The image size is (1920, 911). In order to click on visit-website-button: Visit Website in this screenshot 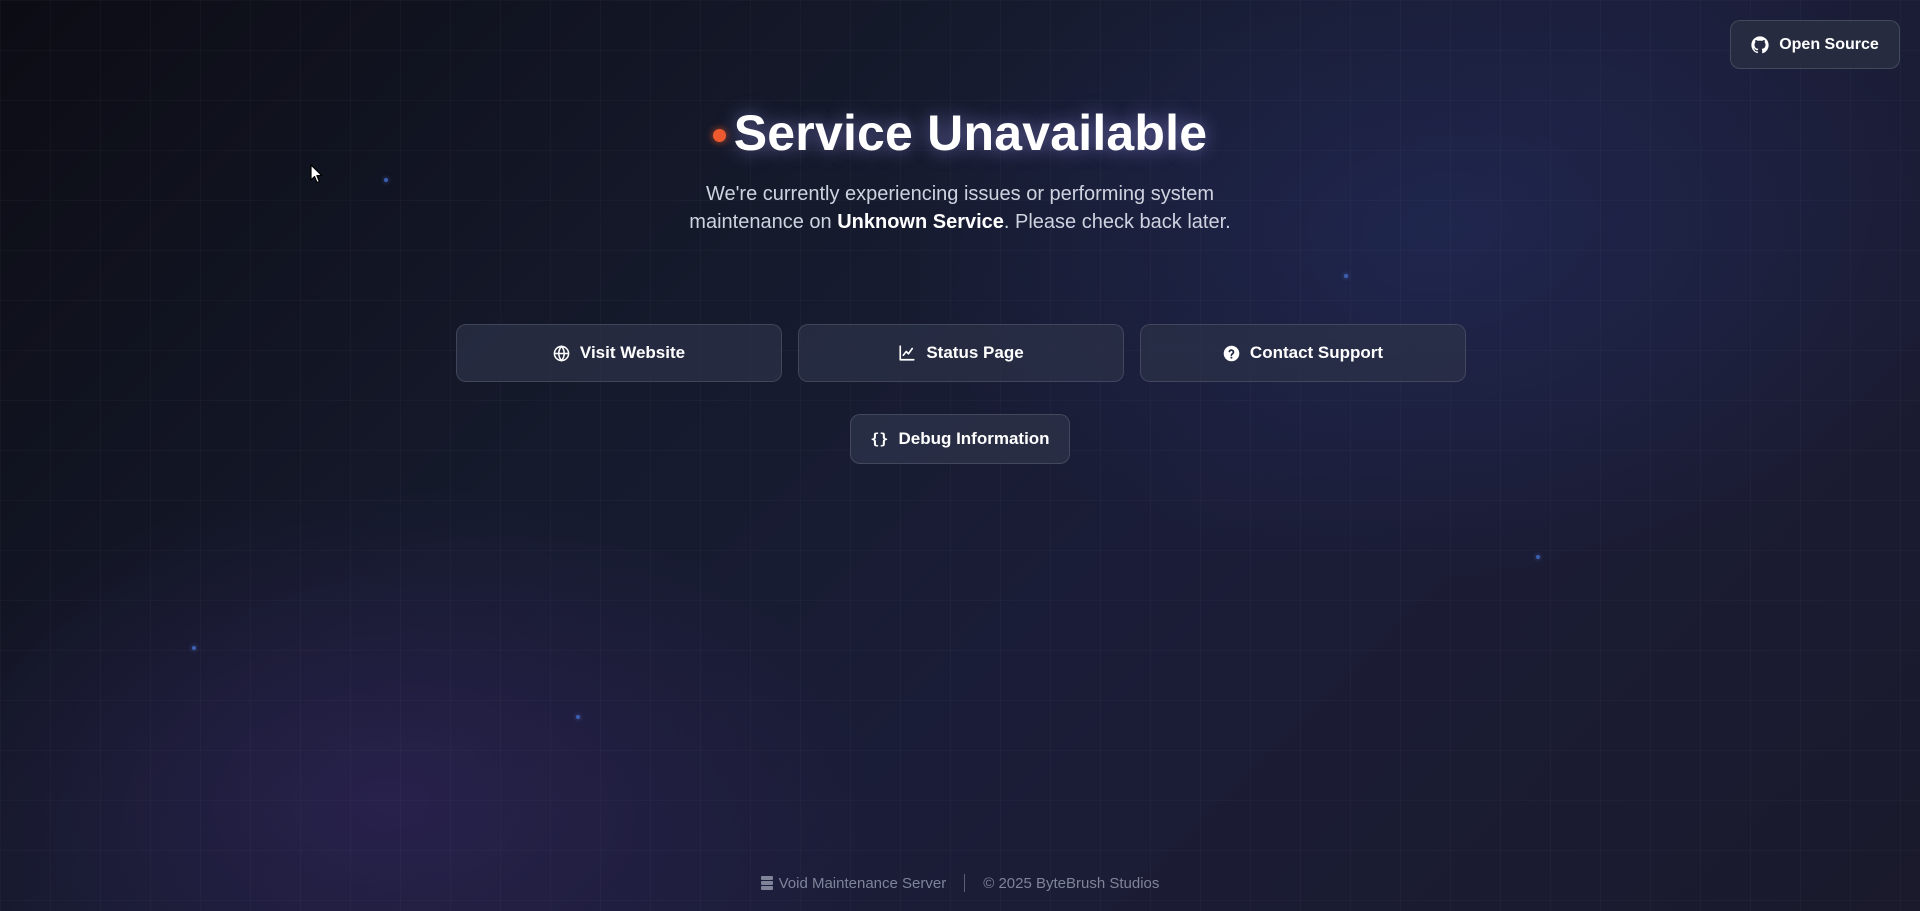, I will do `click(619, 353)`.